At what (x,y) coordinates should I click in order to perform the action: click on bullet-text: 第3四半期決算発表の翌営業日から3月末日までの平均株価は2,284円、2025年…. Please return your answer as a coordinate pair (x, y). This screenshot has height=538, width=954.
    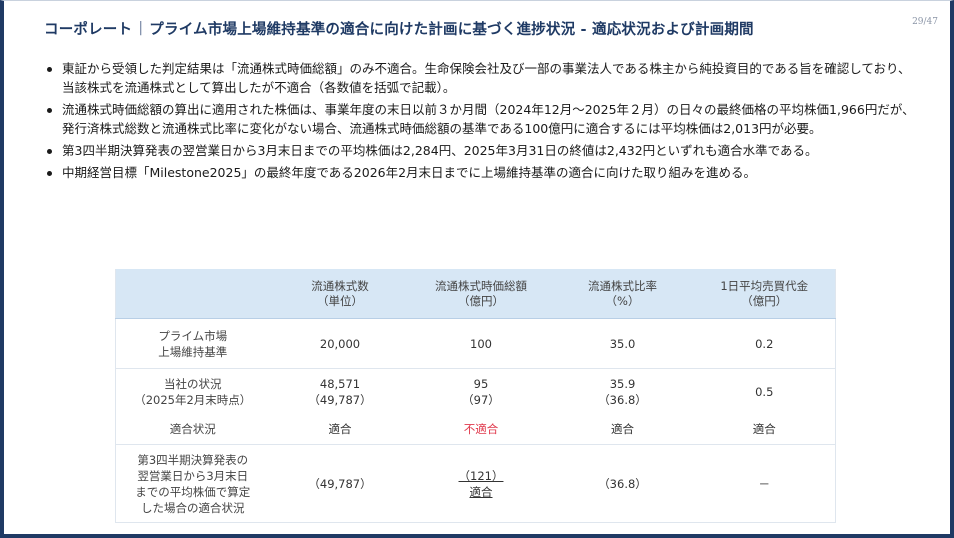
    Looking at the image, I should click on (440, 150).